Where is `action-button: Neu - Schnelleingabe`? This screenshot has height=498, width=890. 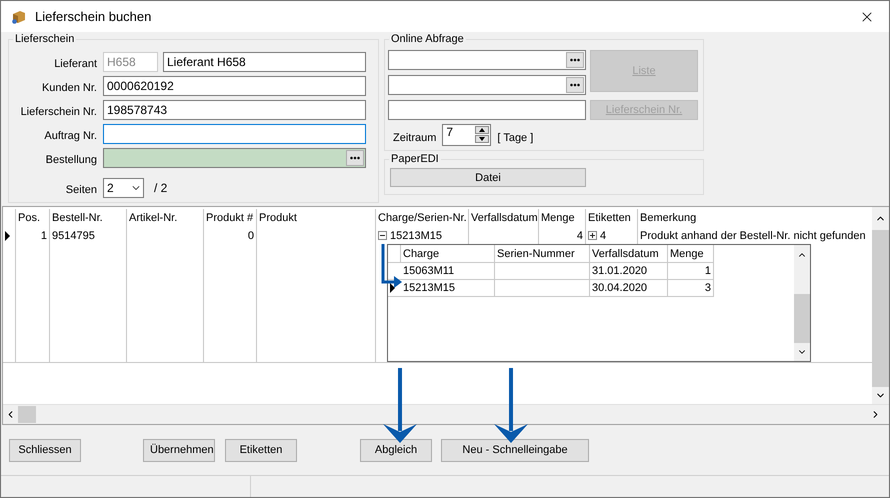
action-button: Neu - Schnelleingabe is located at coordinates (515, 450).